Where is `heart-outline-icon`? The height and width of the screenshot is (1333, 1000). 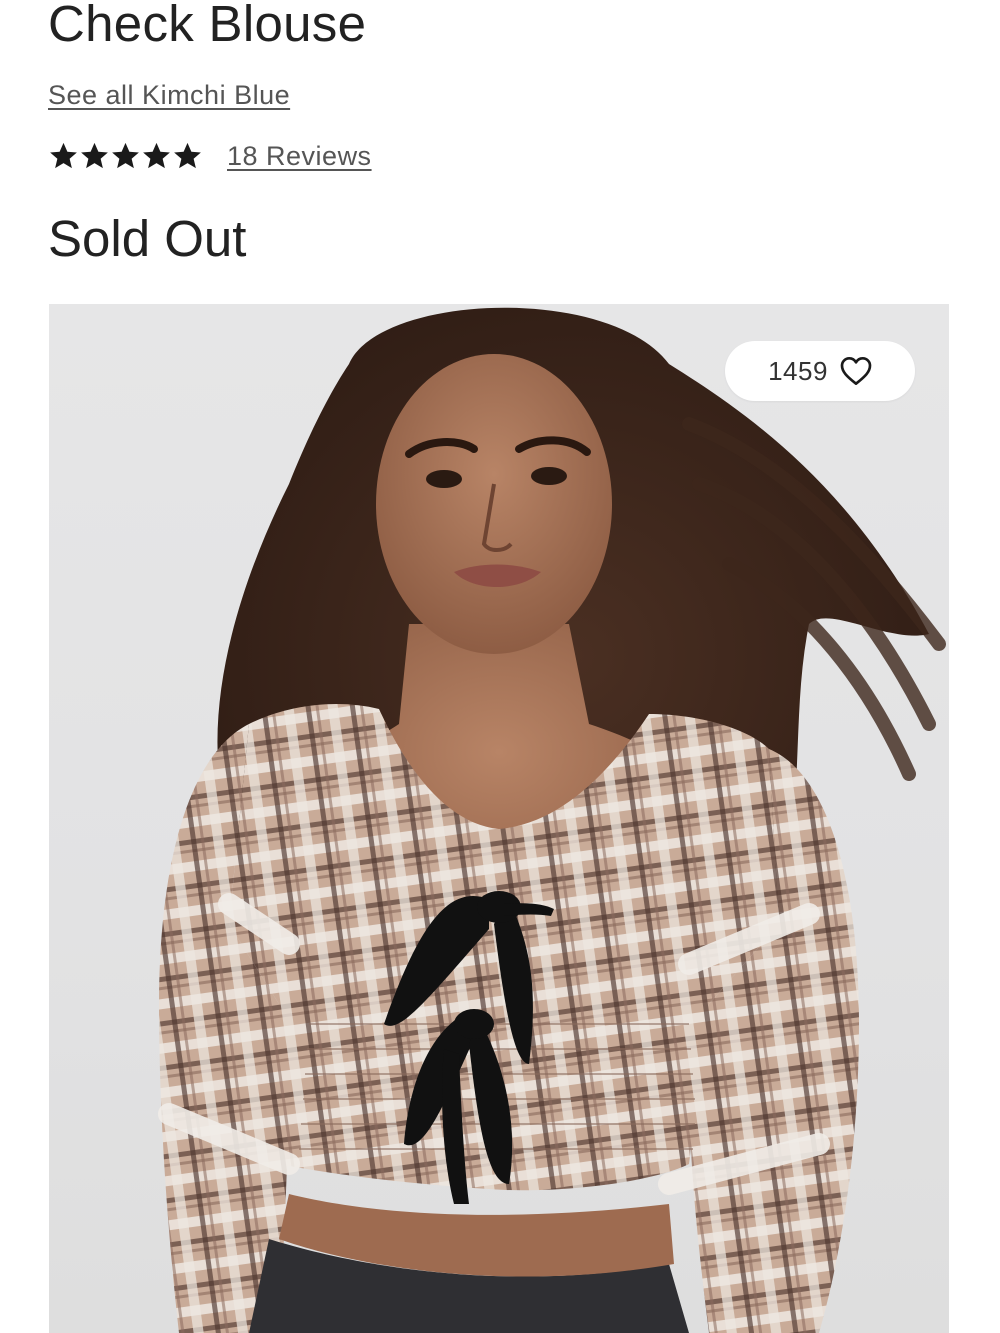 heart-outline-icon is located at coordinates (856, 371).